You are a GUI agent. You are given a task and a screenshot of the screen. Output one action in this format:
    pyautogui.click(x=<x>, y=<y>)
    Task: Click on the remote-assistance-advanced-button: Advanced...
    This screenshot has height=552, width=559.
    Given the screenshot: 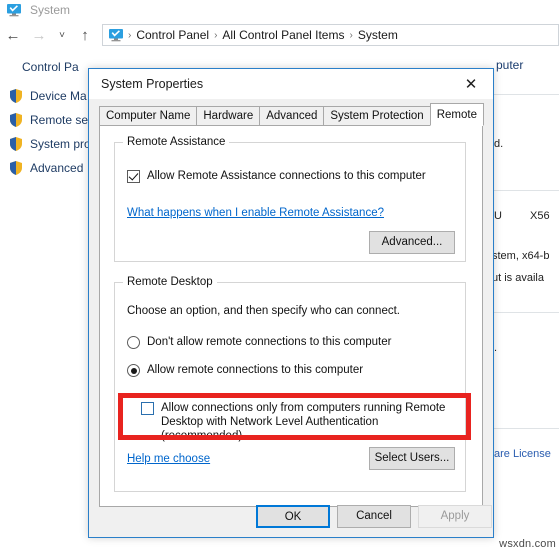 What is the action you would take?
    pyautogui.click(x=412, y=242)
    